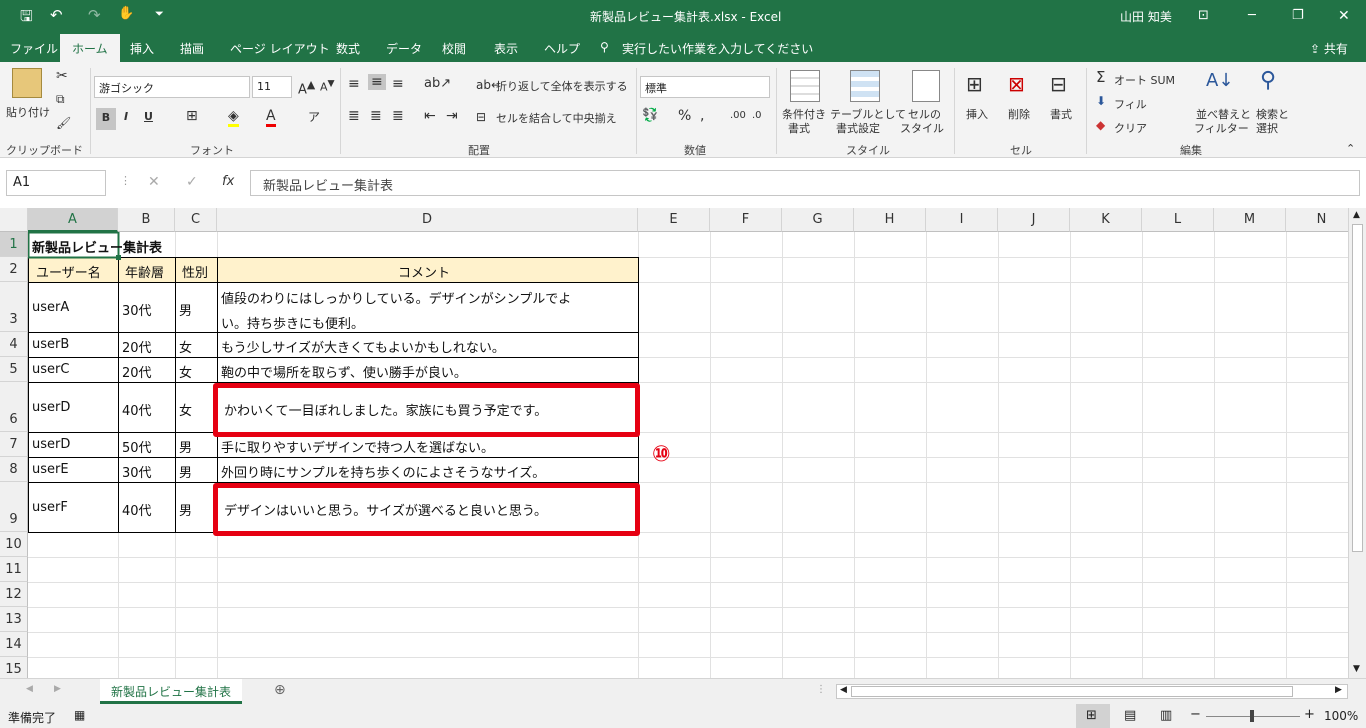 Image resolution: width=1366 pixels, height=728 pixels. I want to click on cell-comment: 外回り時にサンプルを持ち歩くのによさそうなサイズ。, so click(383, 471).